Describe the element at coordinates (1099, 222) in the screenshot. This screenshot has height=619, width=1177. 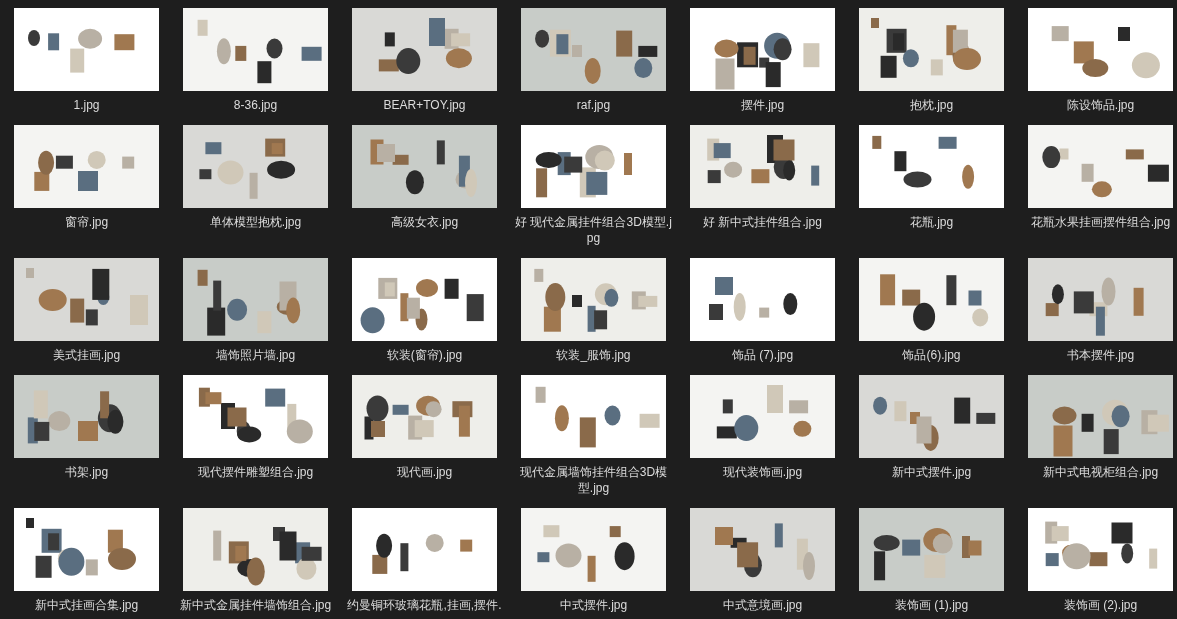
I see `file-name: 花瓶水果挂画摆件组合.jpg` at that location.